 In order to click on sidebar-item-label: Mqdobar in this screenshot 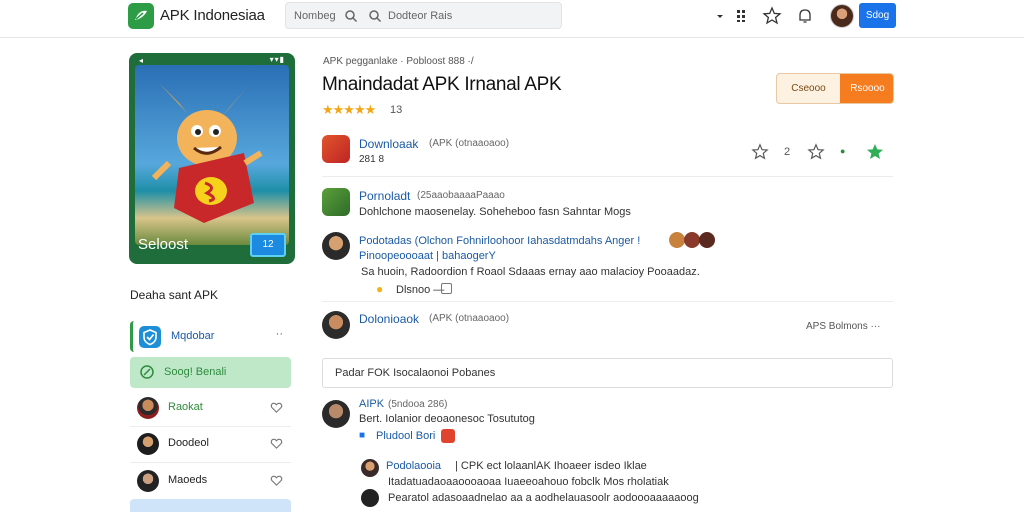, I will do `click(193, 336)`.